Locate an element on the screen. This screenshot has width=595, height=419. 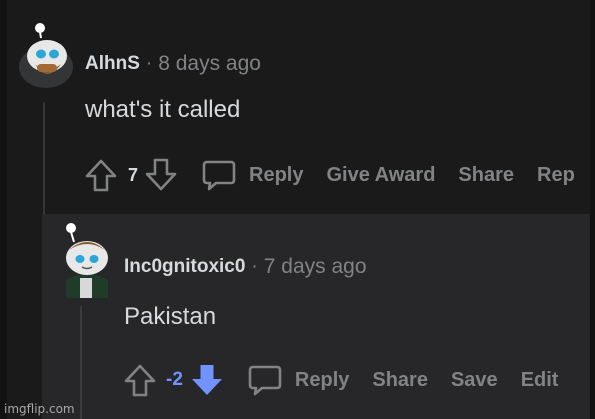
give-award-button: Give Award is located at coordinates (380, 175).